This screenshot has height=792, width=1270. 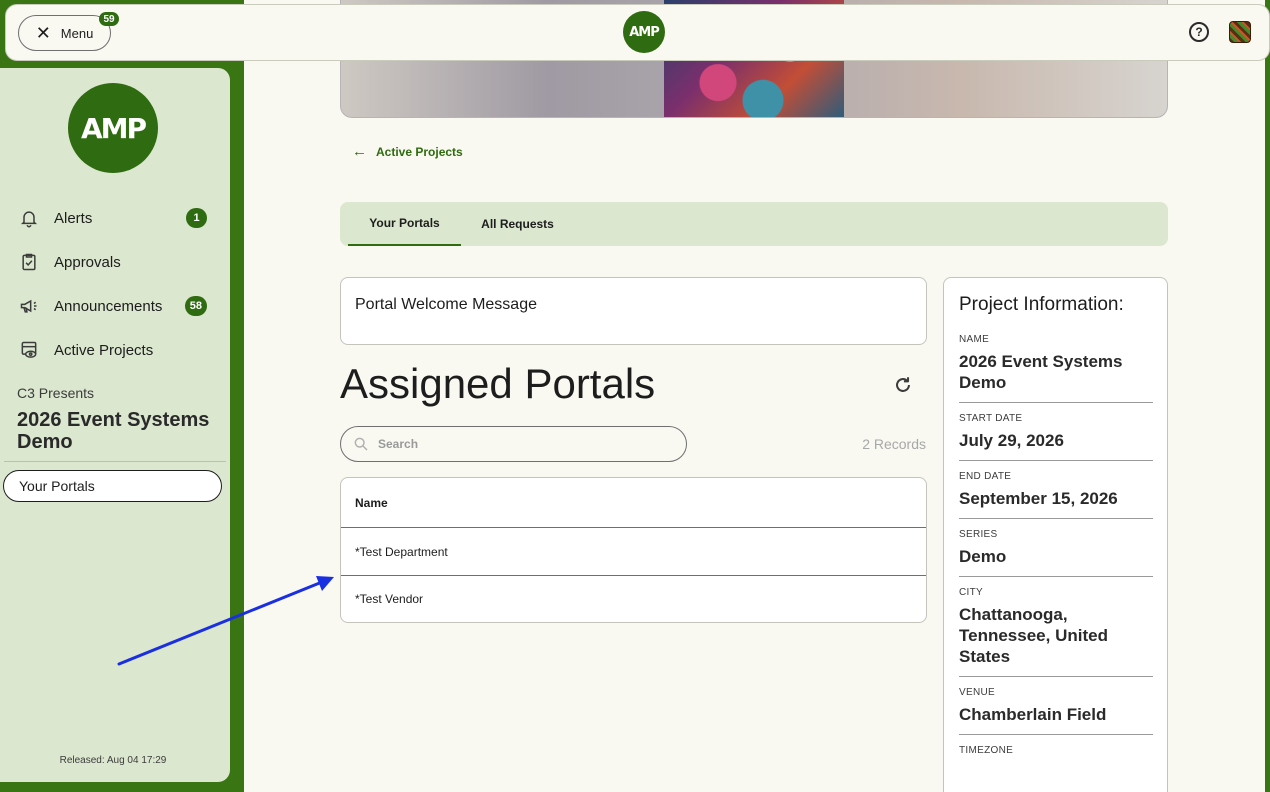 I want to click on info-label: SERIES, so click(x=978, y=534).